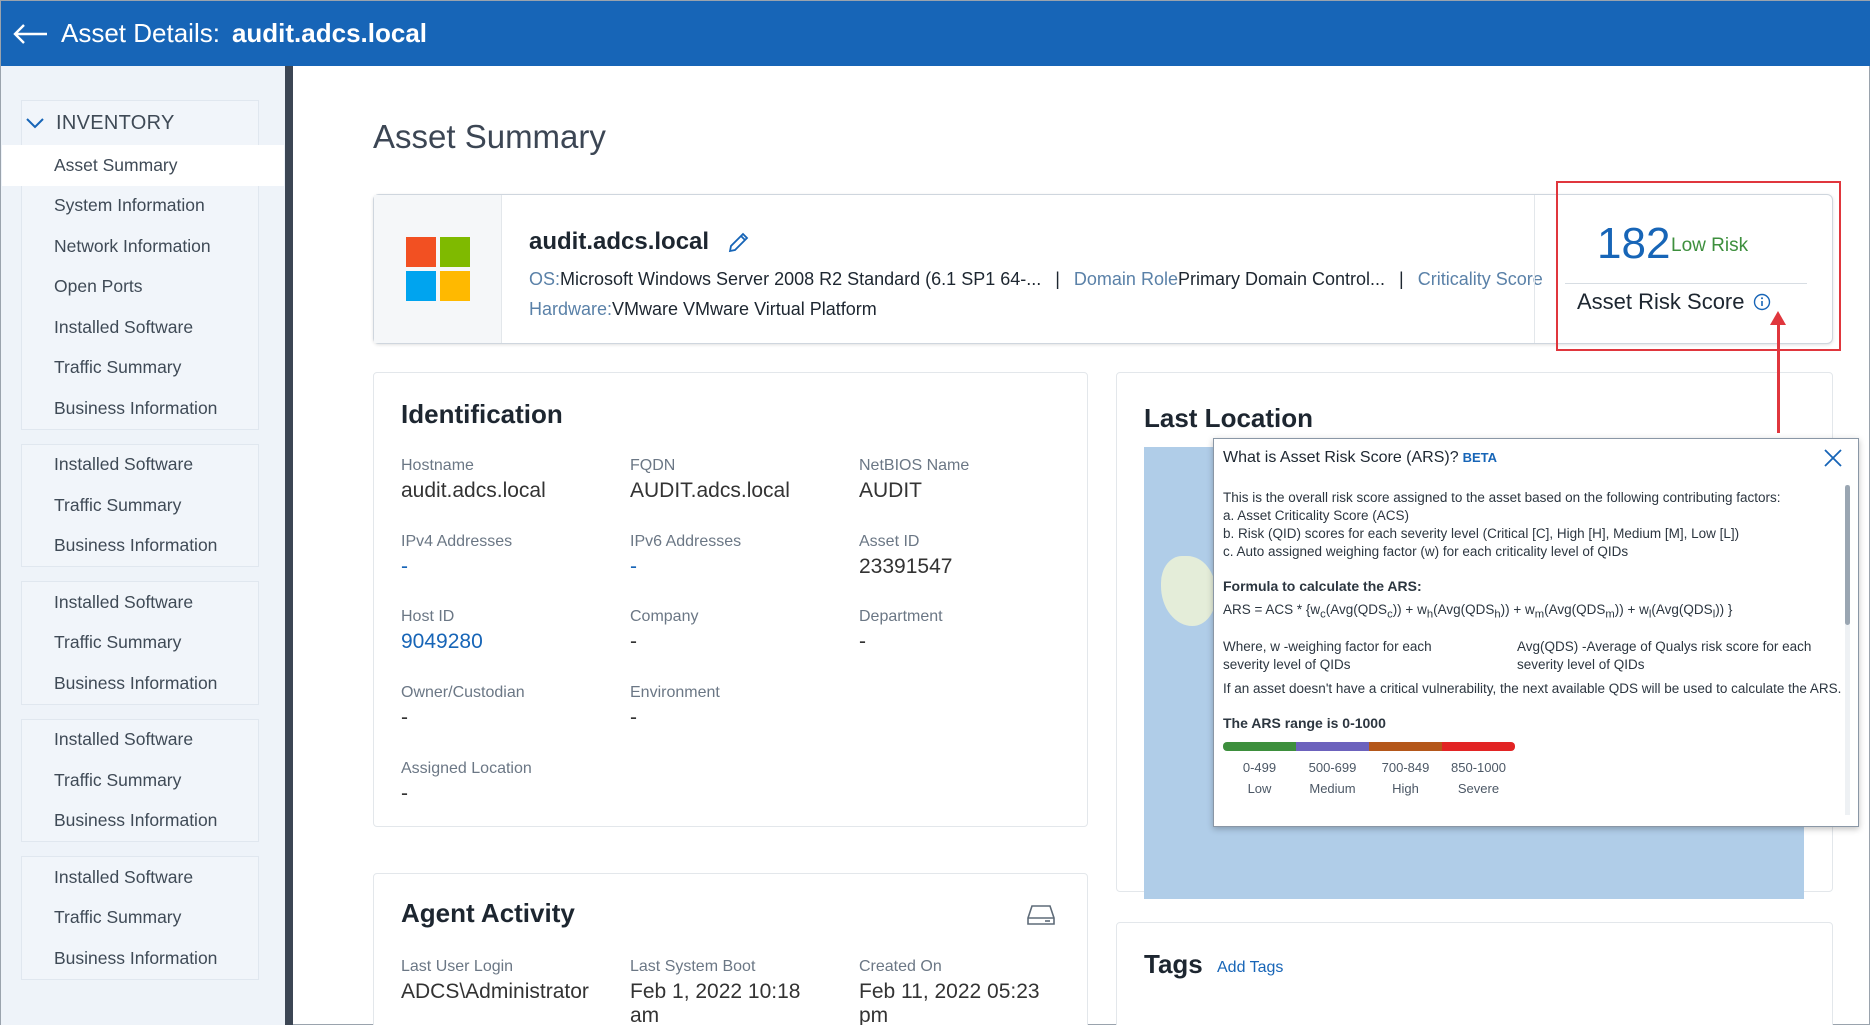 The width and height of the screenshot is (1870, 1025). I want to click on field-label: Department, so click(901, 616).